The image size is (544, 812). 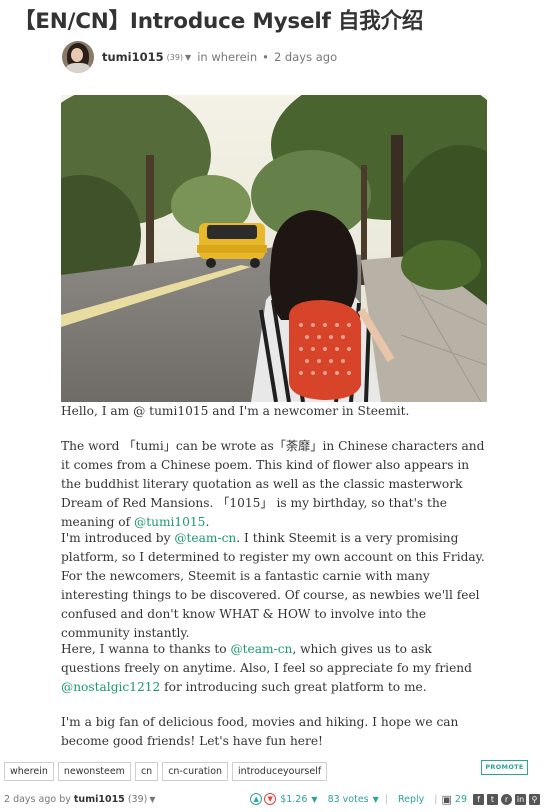 What do you see at coordinates (234, 57) in the screenshot?
I see `category-link: wherein` at bounding box center [234, 57].